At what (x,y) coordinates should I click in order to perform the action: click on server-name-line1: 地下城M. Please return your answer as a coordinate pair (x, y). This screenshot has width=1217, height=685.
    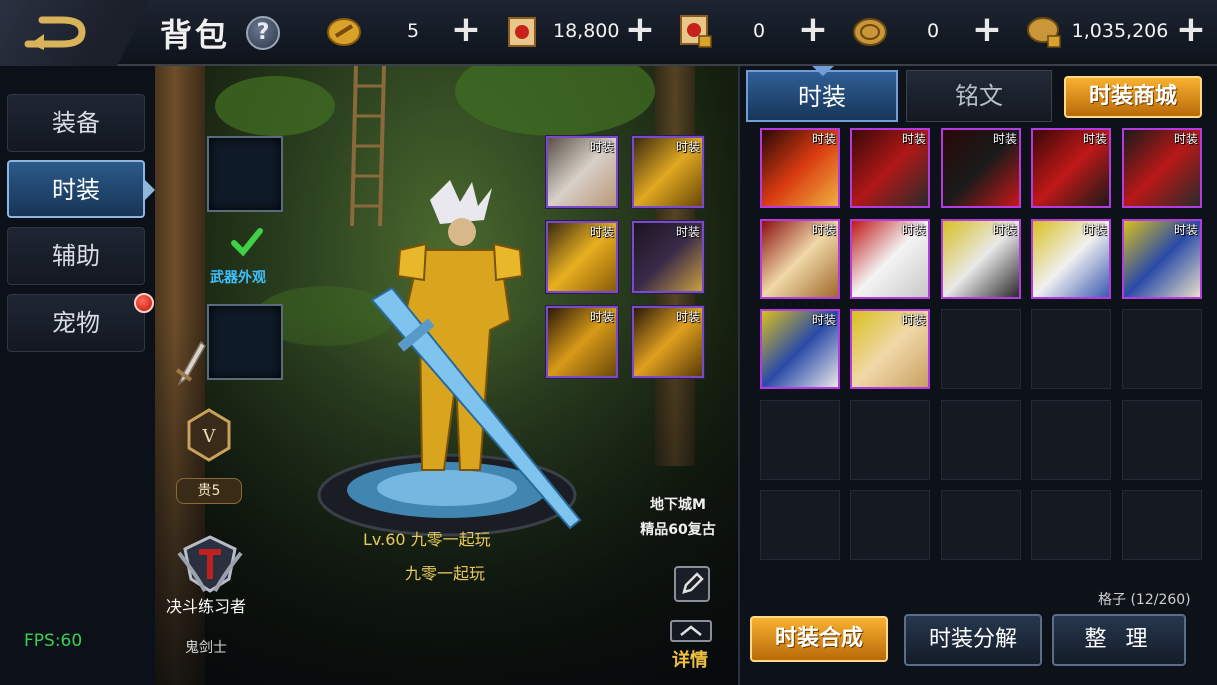
    Looking at the image, I should click on (678, 505).